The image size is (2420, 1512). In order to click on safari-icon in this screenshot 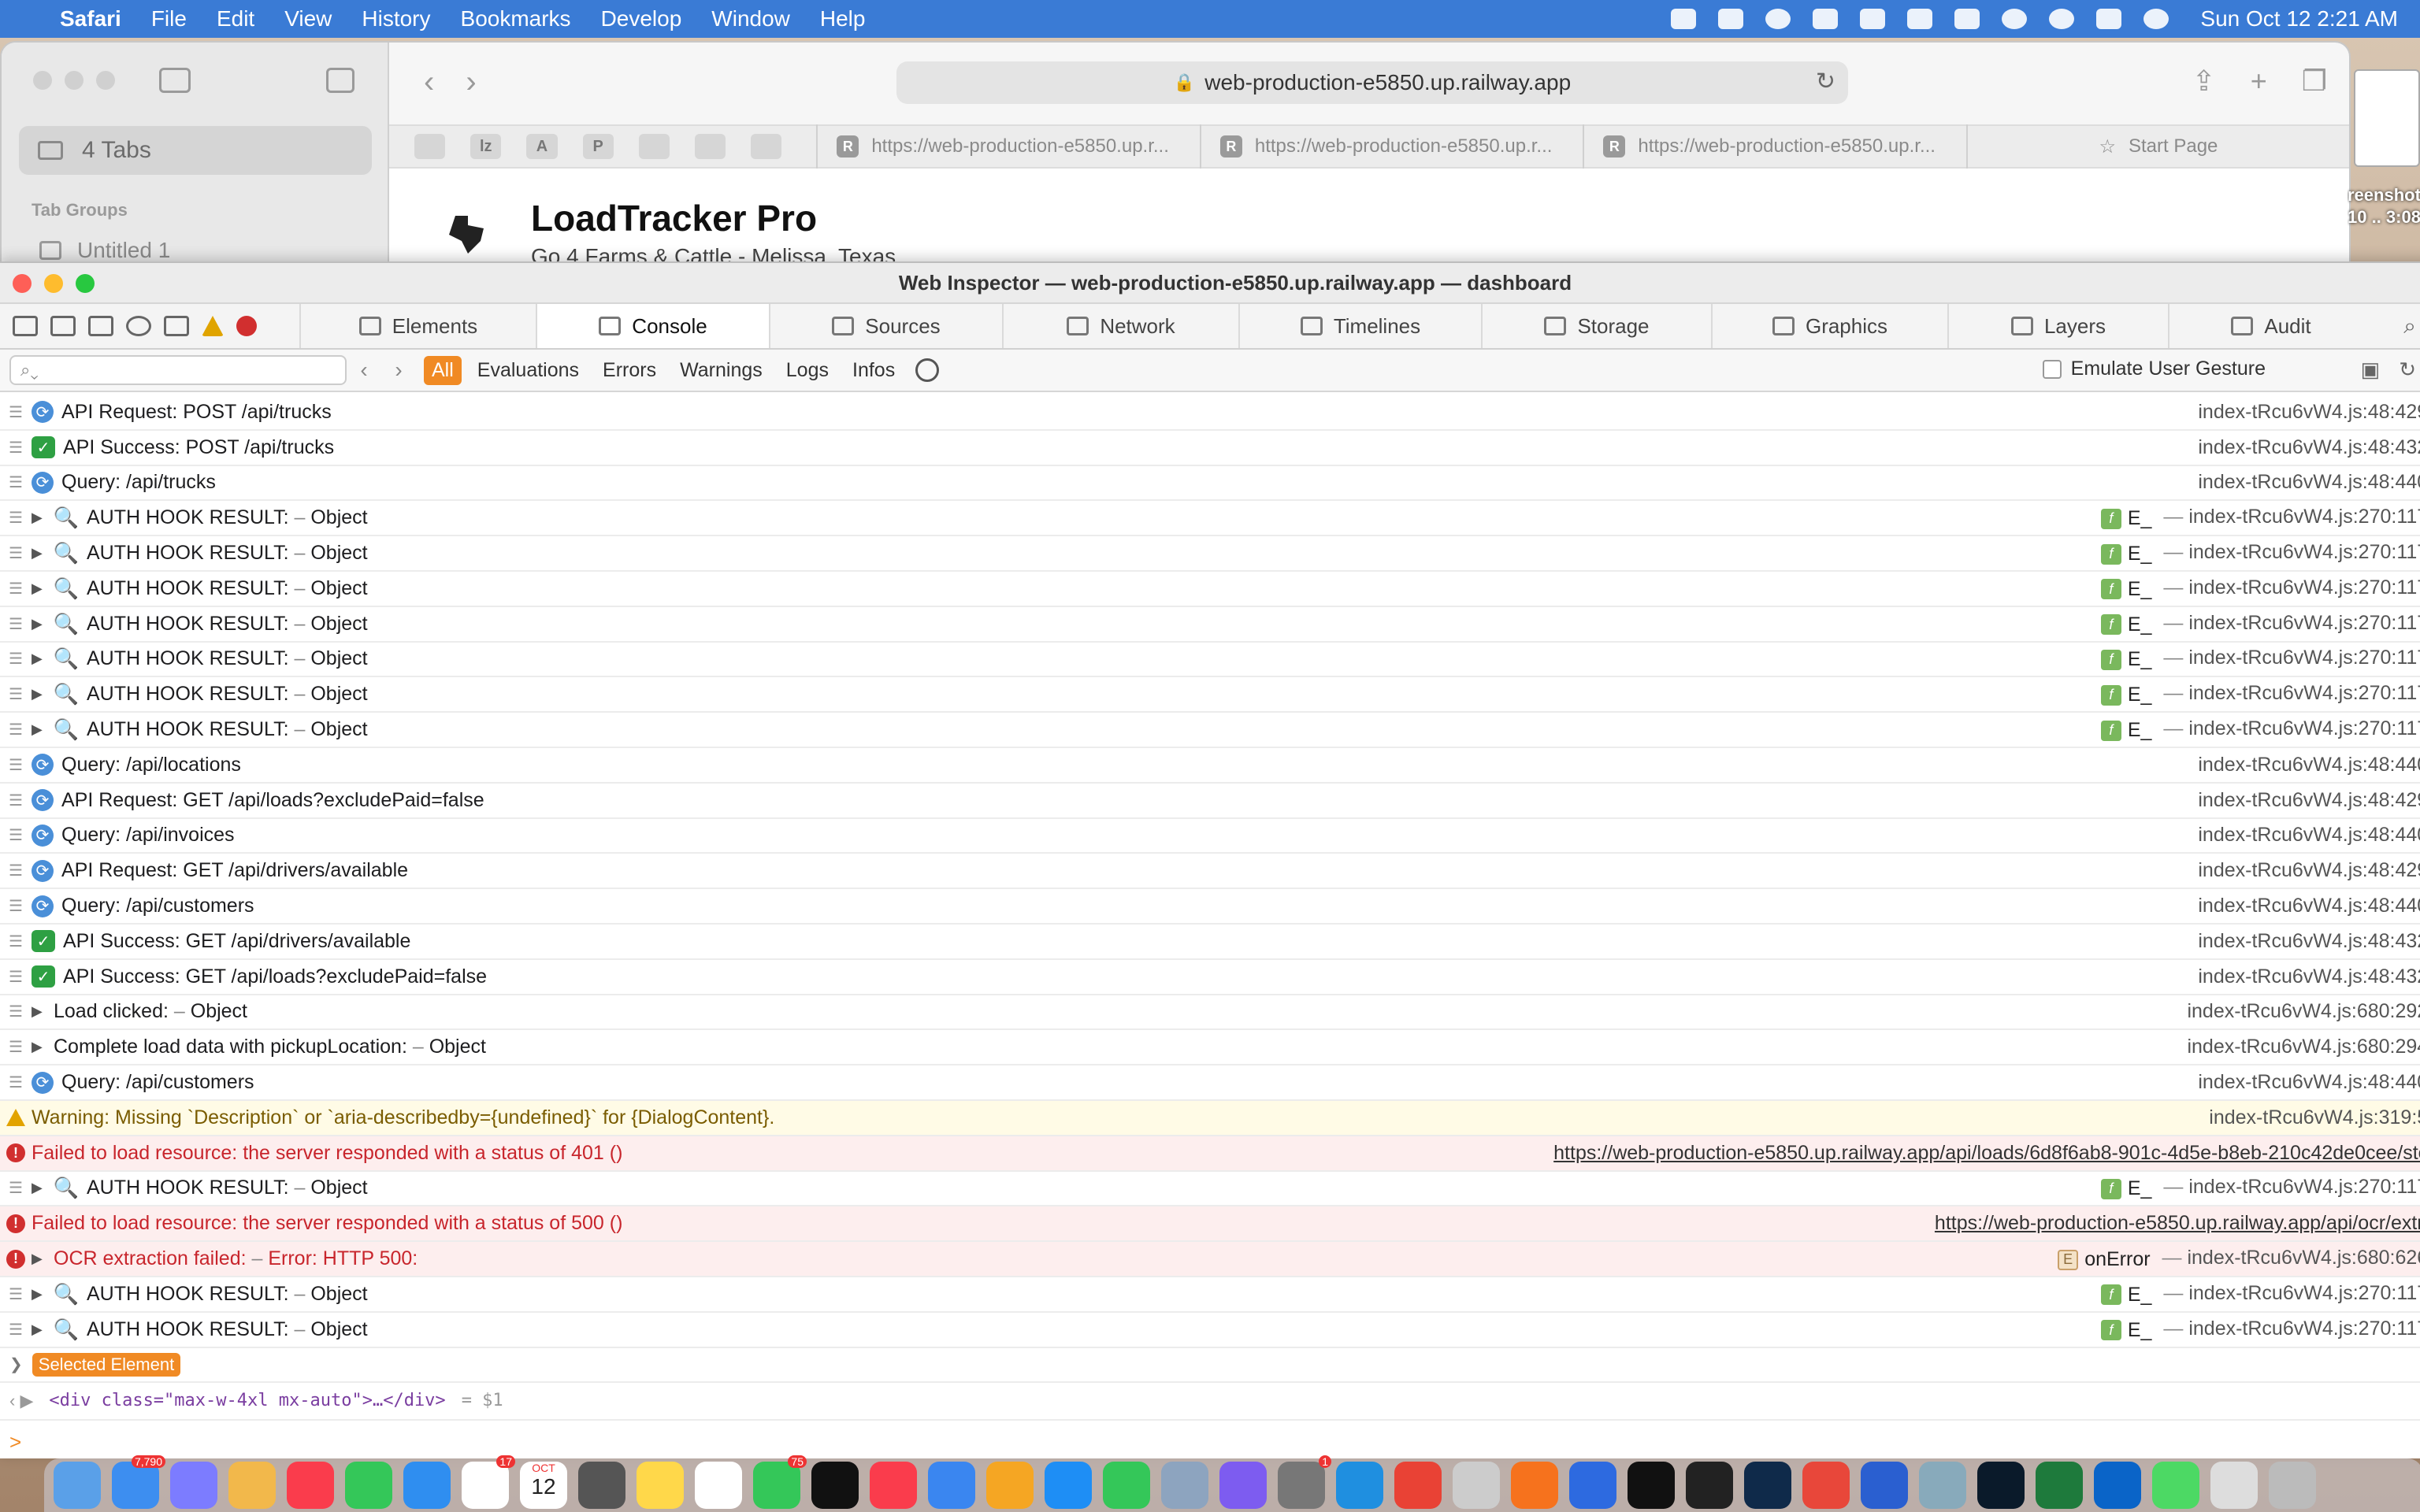, I will do `click(427, 1485)`.